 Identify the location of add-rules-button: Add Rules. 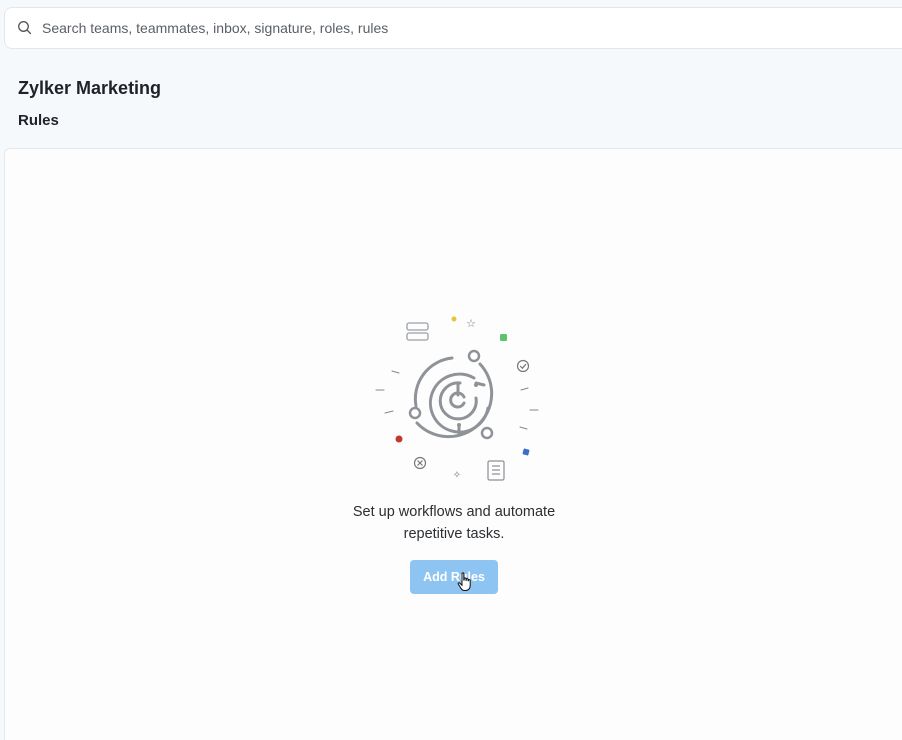
(454, 577).